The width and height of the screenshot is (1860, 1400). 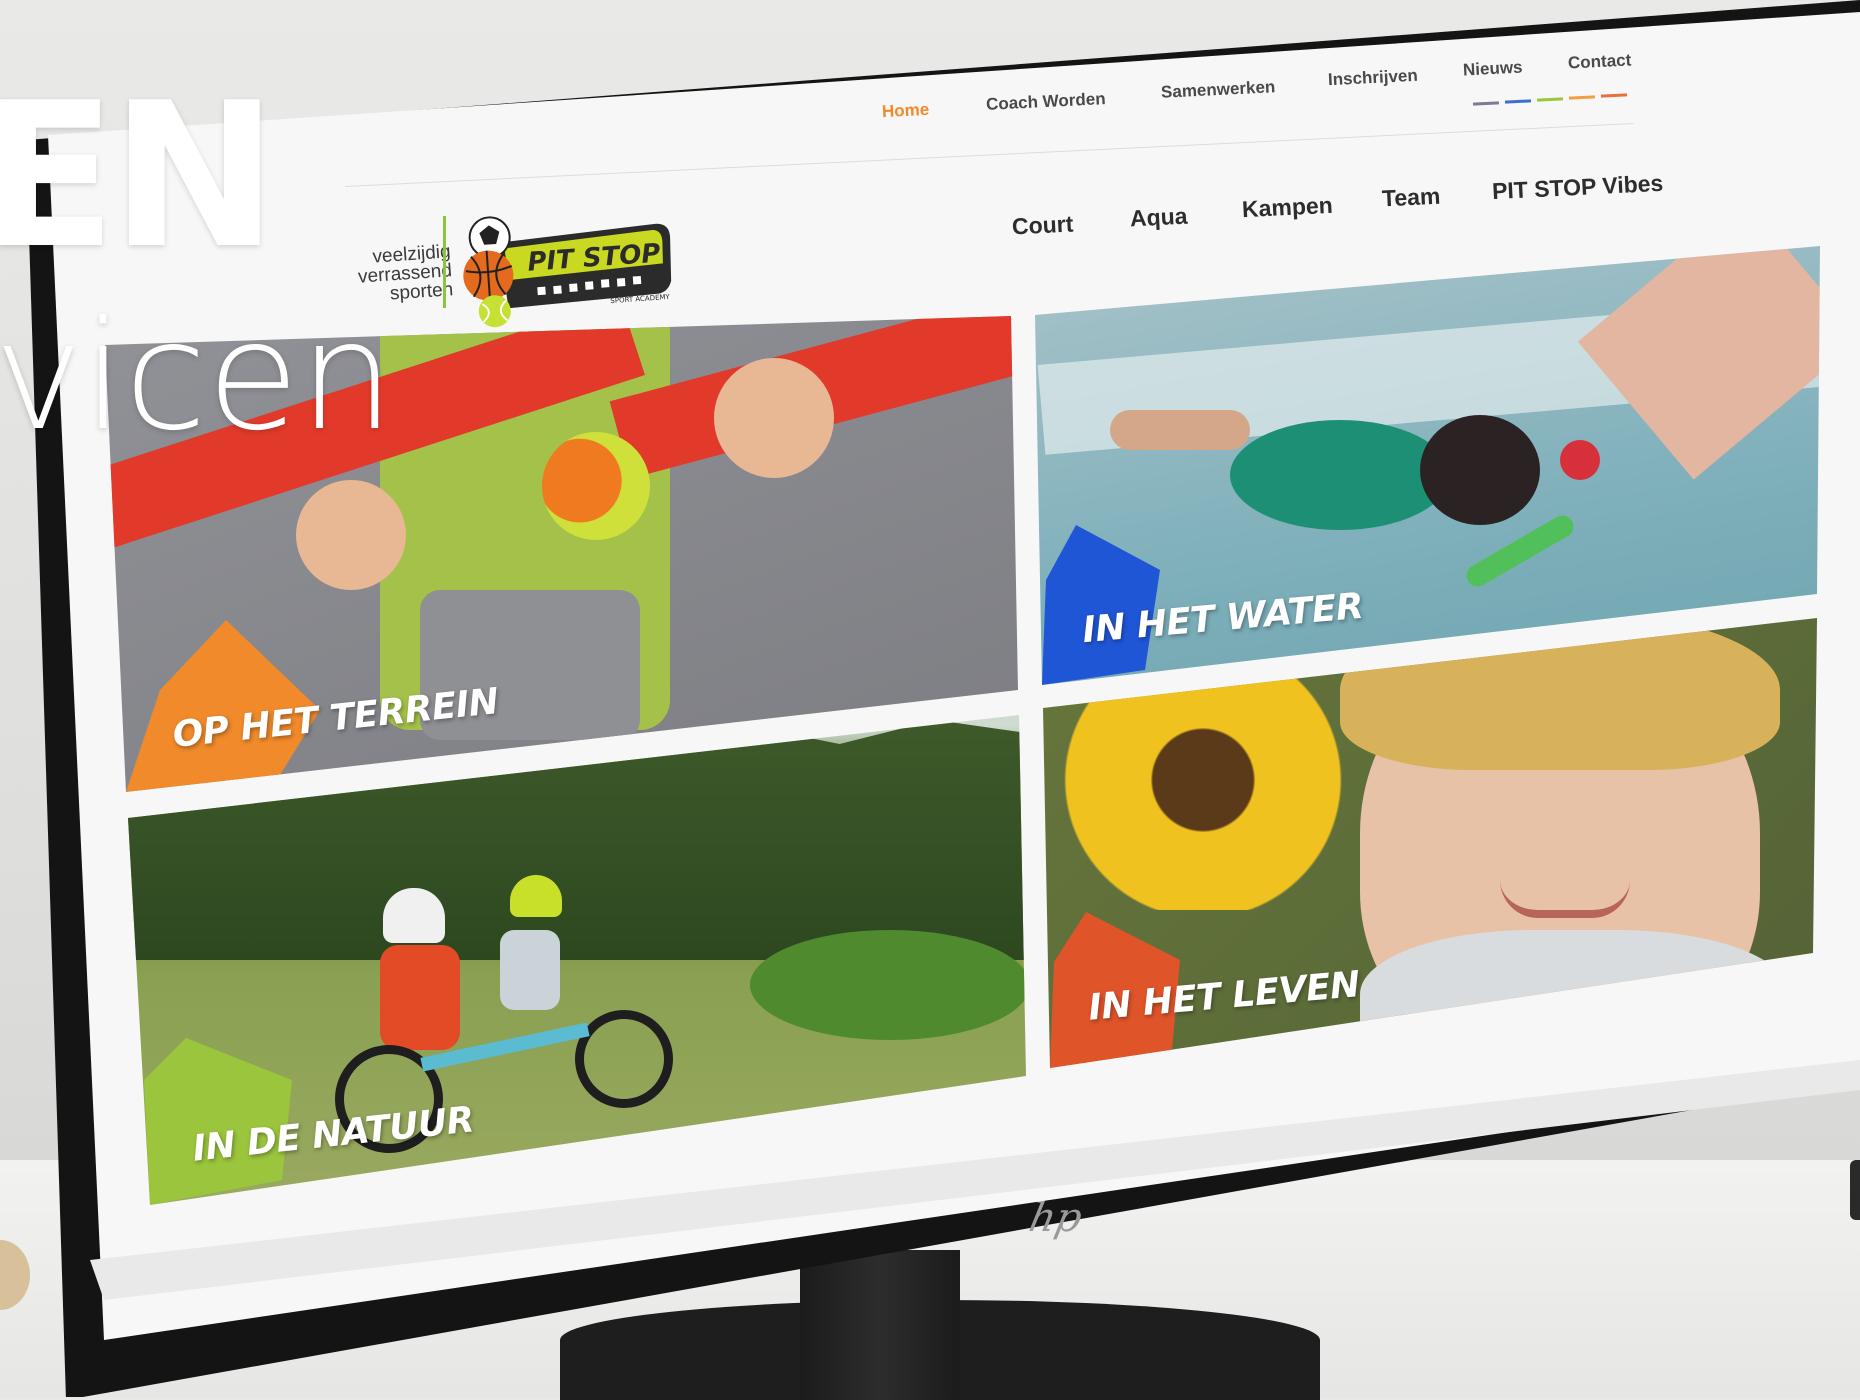 What do you see at coordinates (1373, 78) in the screenshot?
I see `nav-inschrijven: Inschrijven` at bounding box center [1373, 78].